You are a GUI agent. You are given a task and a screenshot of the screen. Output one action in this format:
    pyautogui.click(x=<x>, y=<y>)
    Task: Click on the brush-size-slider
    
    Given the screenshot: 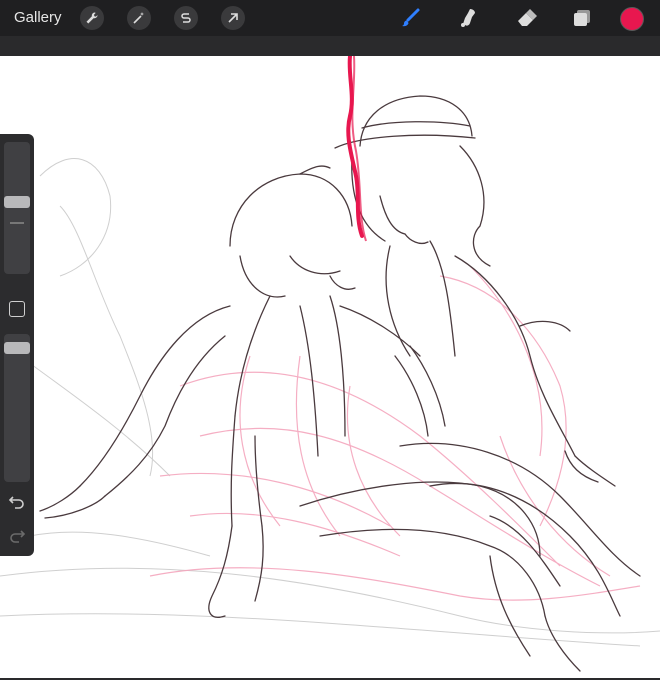 What is the action you would take?
    pyautogui.click(x=17, y=208)
    